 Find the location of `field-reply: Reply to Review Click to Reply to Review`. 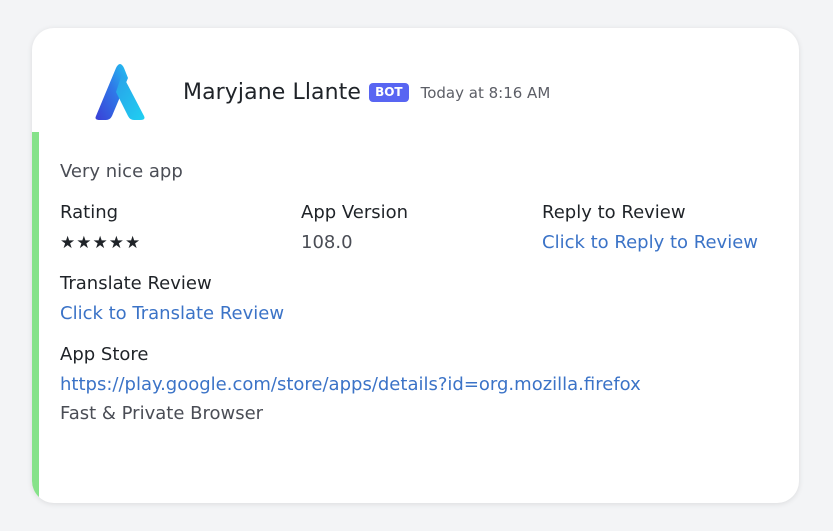

field-reply: Reply to Review Click to Reply to Review is located at coordinates (650, 228).